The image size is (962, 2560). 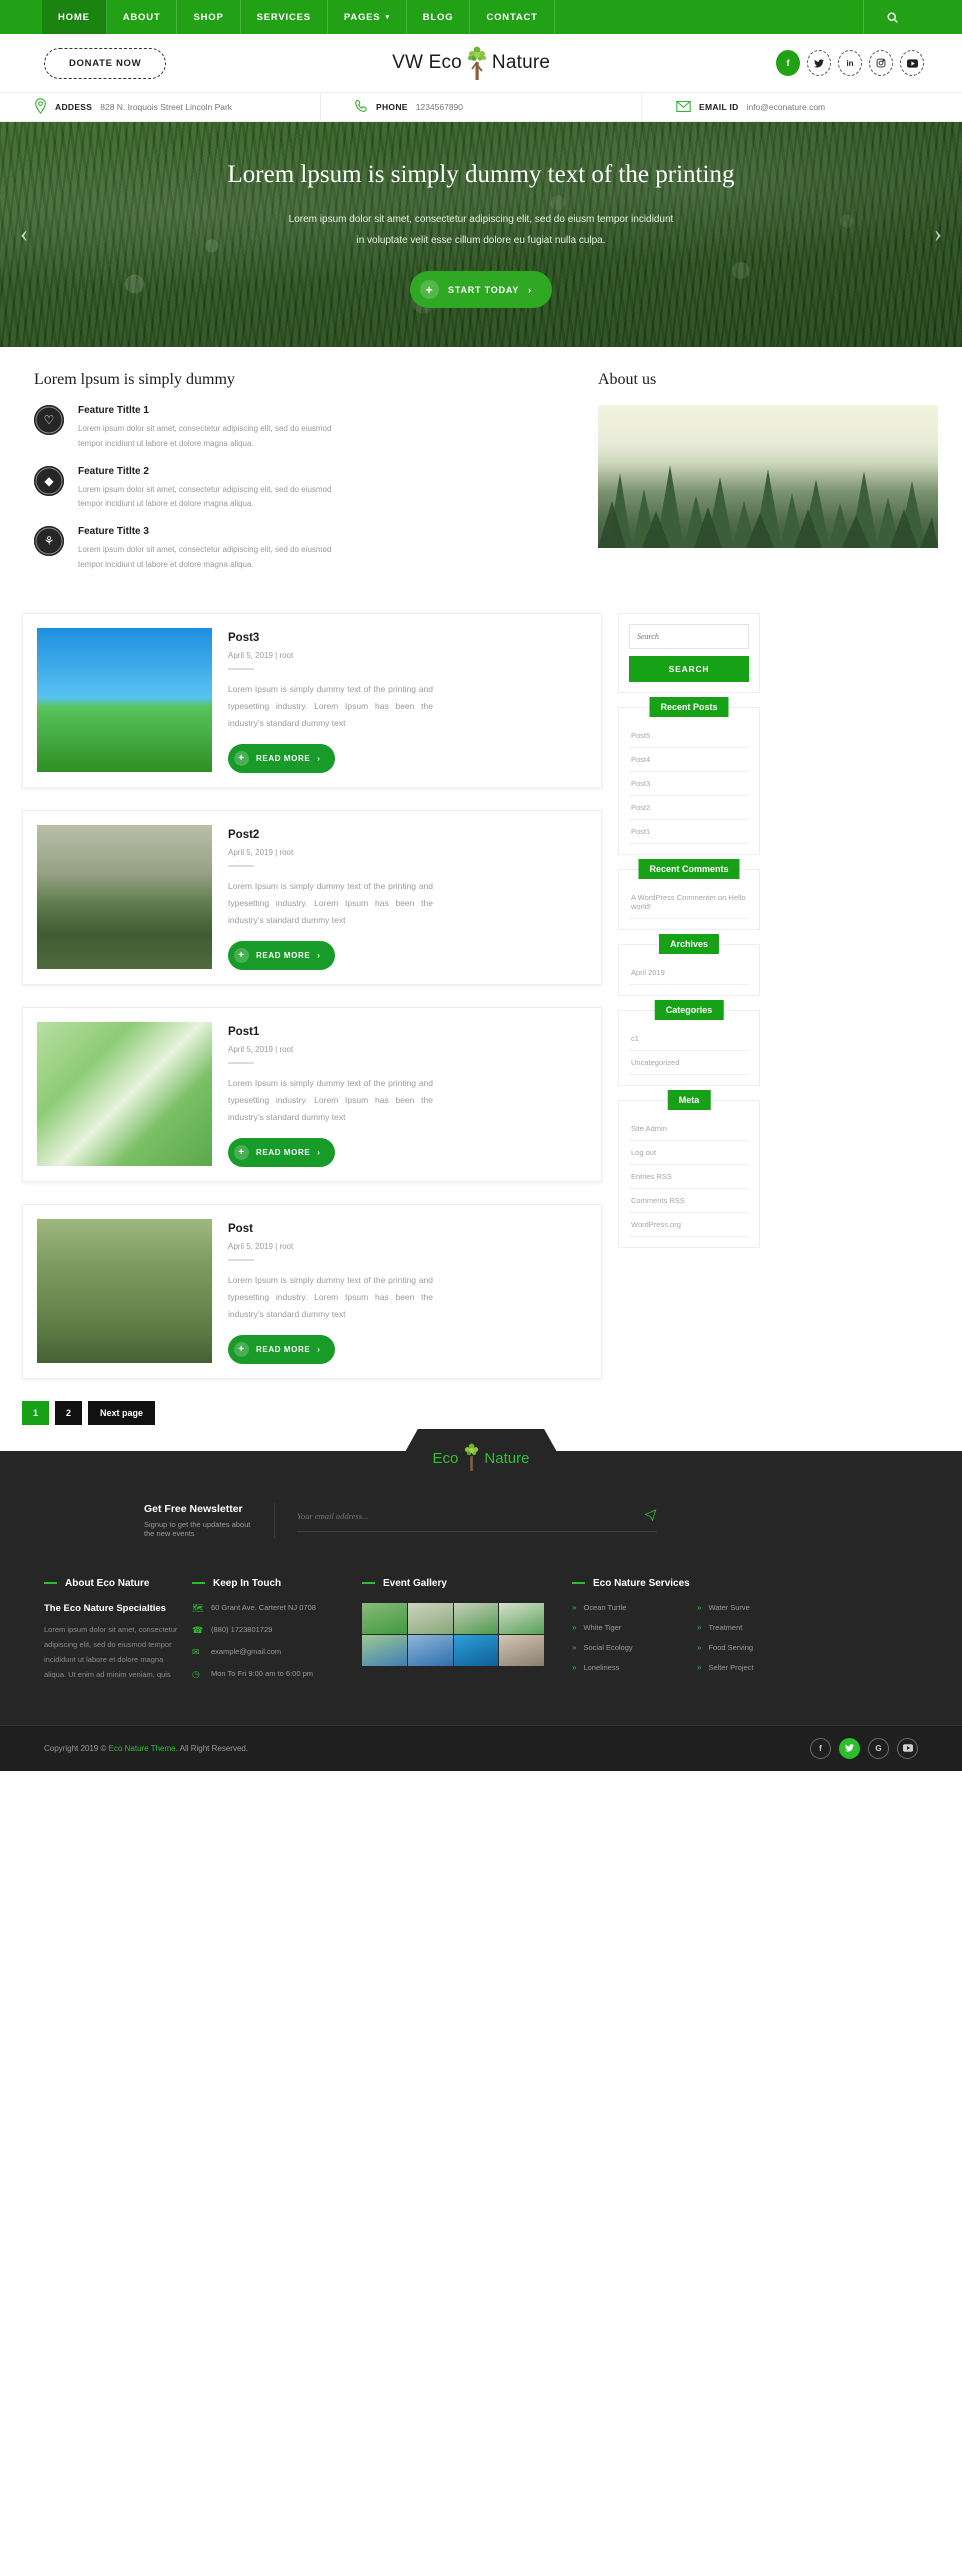 What do you see at coordinates (142, 1748) in the screenshot?
I see `copyright-link: Eco Nature Theme` at bounding box center [142, 1748].